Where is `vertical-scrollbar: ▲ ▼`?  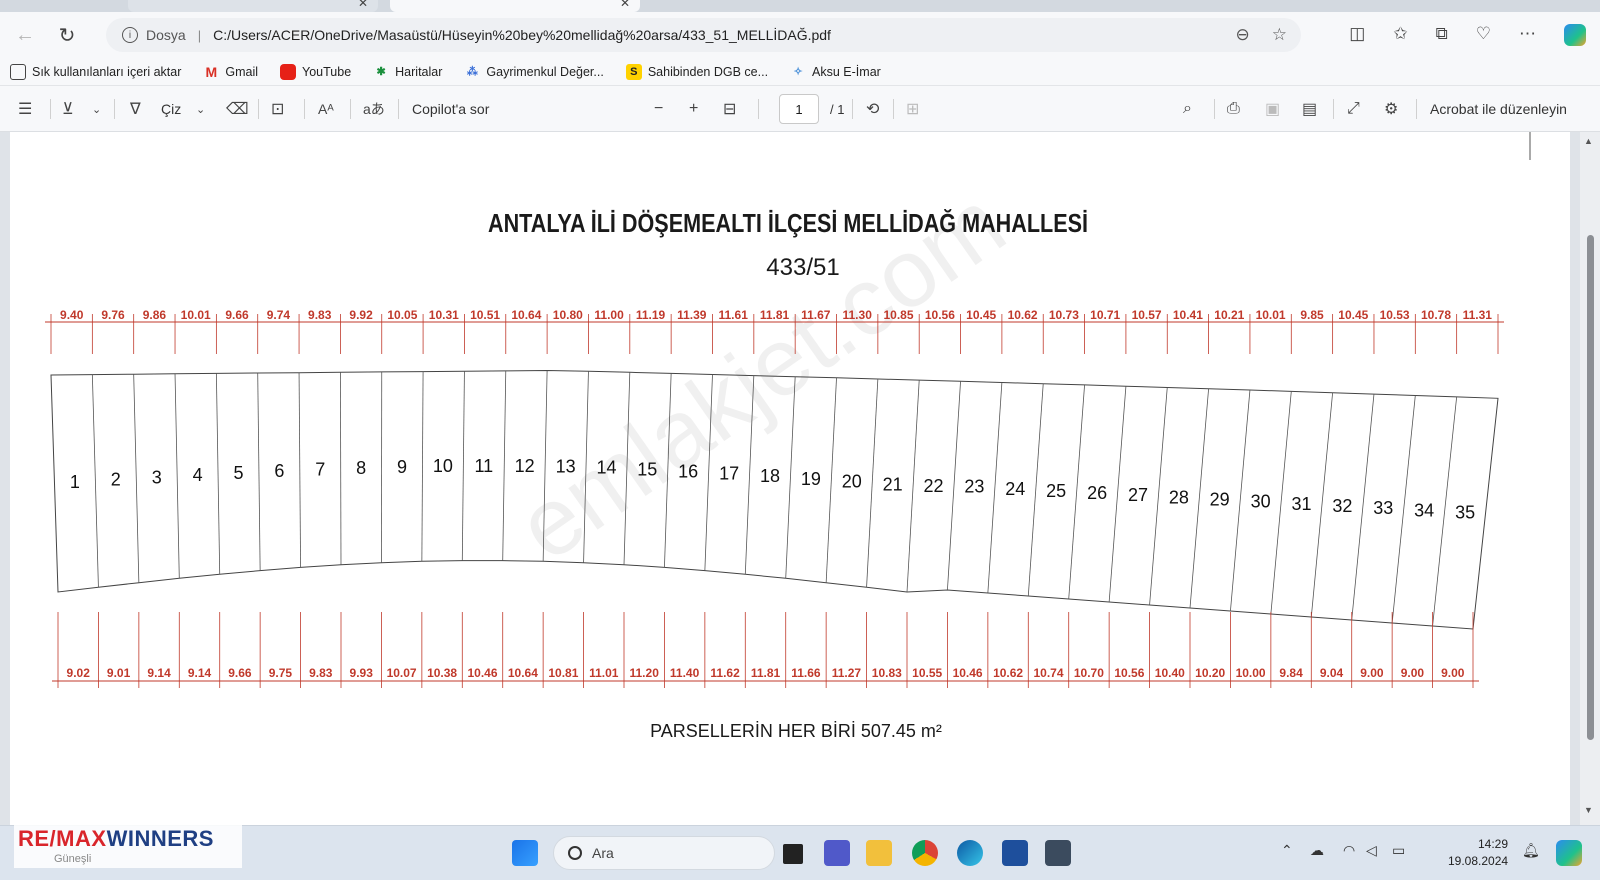
vertical-scrollbar: ▲ ▼ is located at coordinates (1590, 478).